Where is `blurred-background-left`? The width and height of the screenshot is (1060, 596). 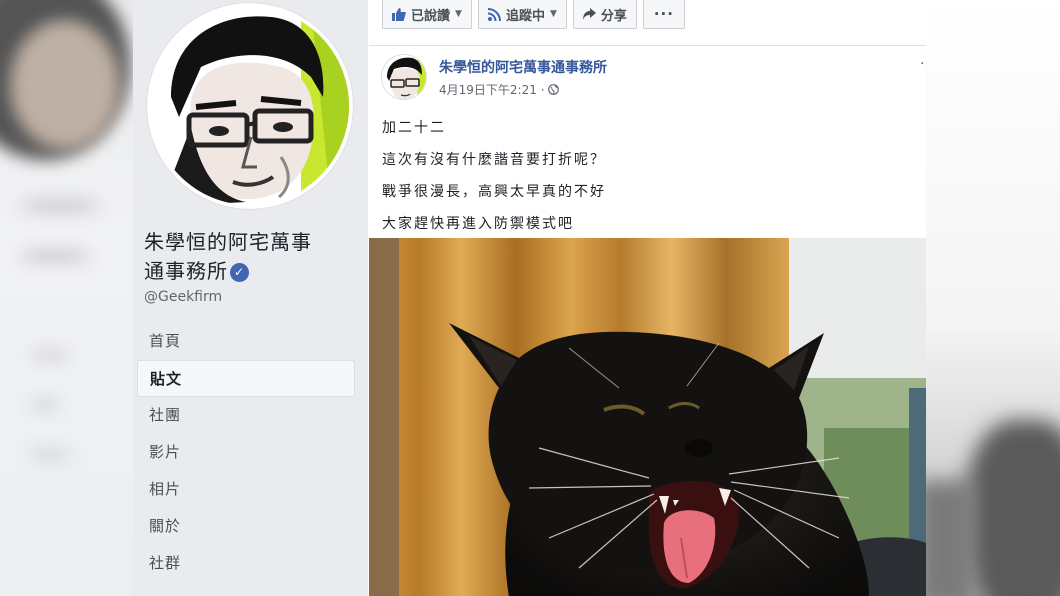 blurred-background-left is located at coordinates (66, 298).